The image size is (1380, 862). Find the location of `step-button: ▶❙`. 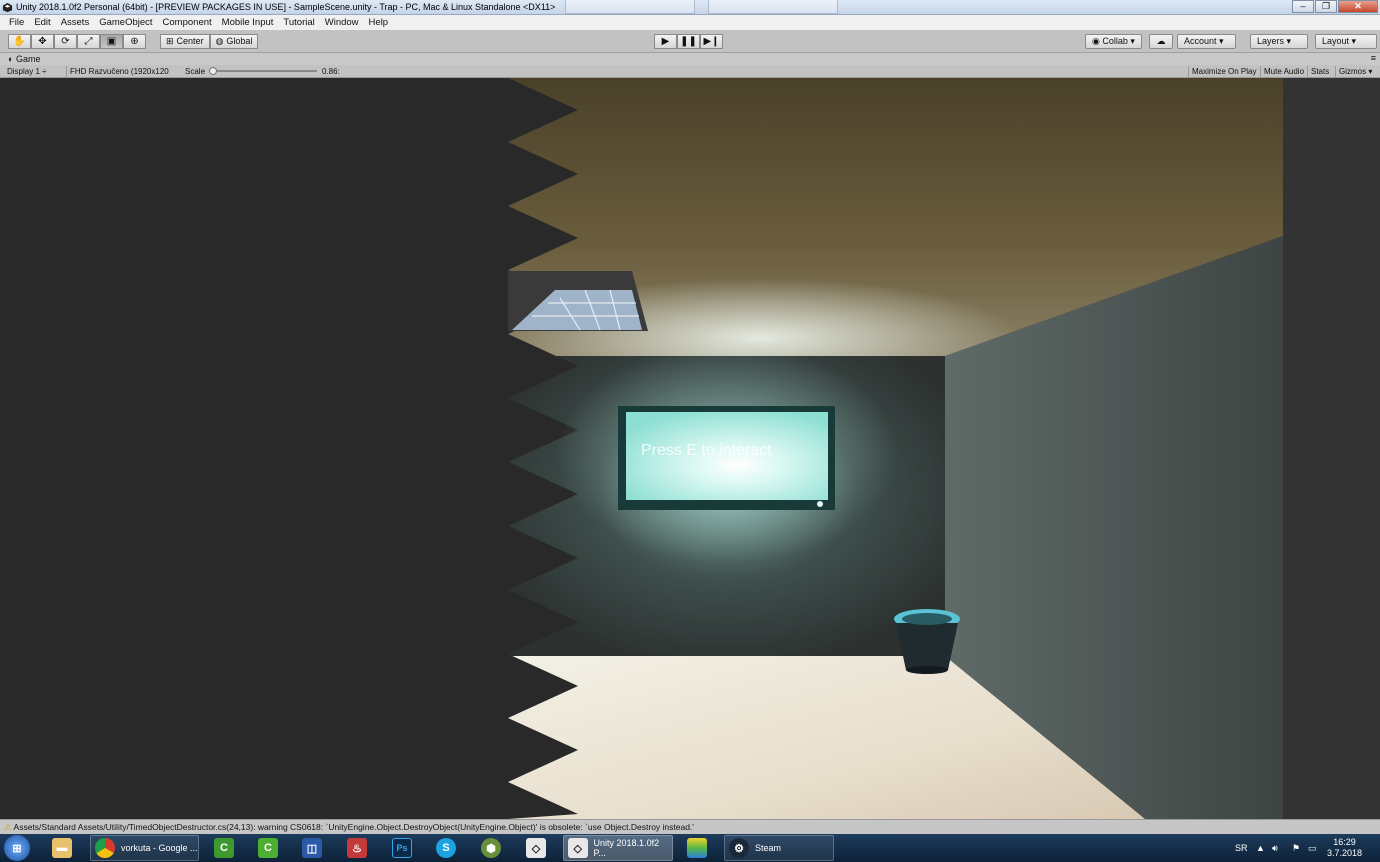

step-button: ▶❙ is located at coordinates (711, 41).